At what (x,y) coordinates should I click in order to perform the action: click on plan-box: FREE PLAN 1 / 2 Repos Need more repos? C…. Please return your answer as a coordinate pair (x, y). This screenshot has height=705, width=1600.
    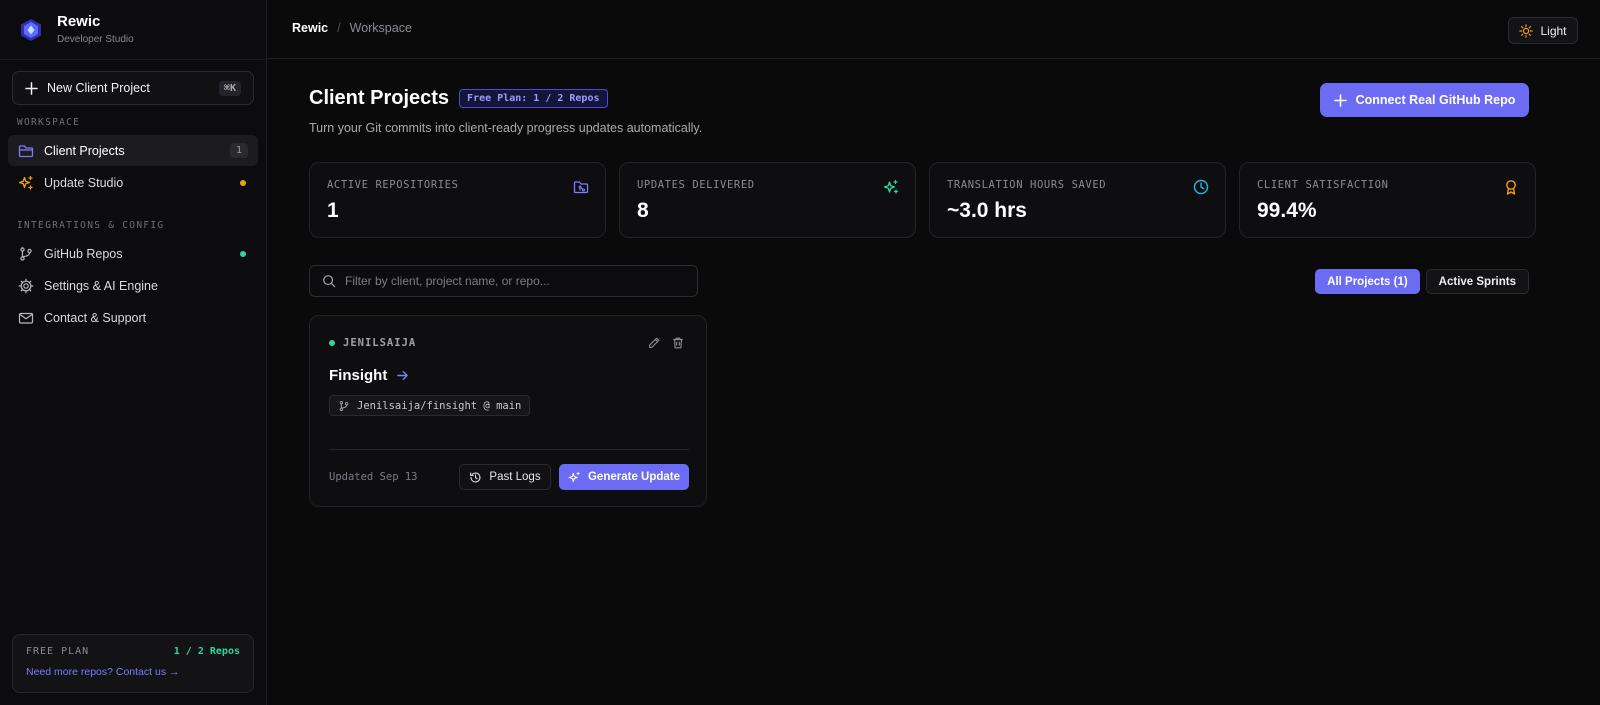
    Looking at the image, I should click on (133, 663).